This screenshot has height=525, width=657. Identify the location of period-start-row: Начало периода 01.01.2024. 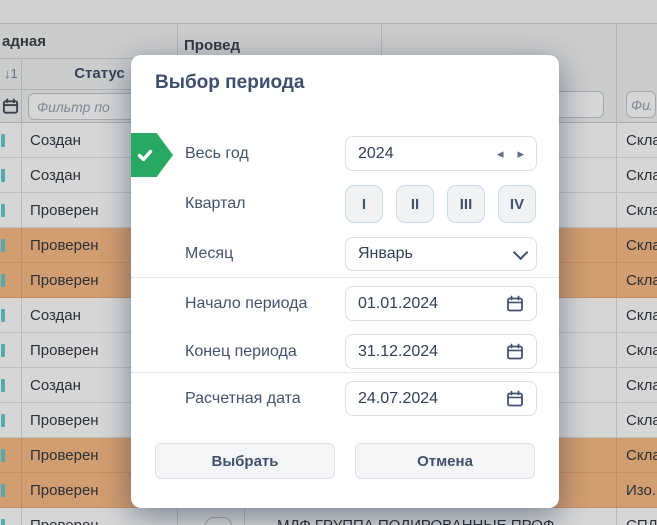
(345, 303).